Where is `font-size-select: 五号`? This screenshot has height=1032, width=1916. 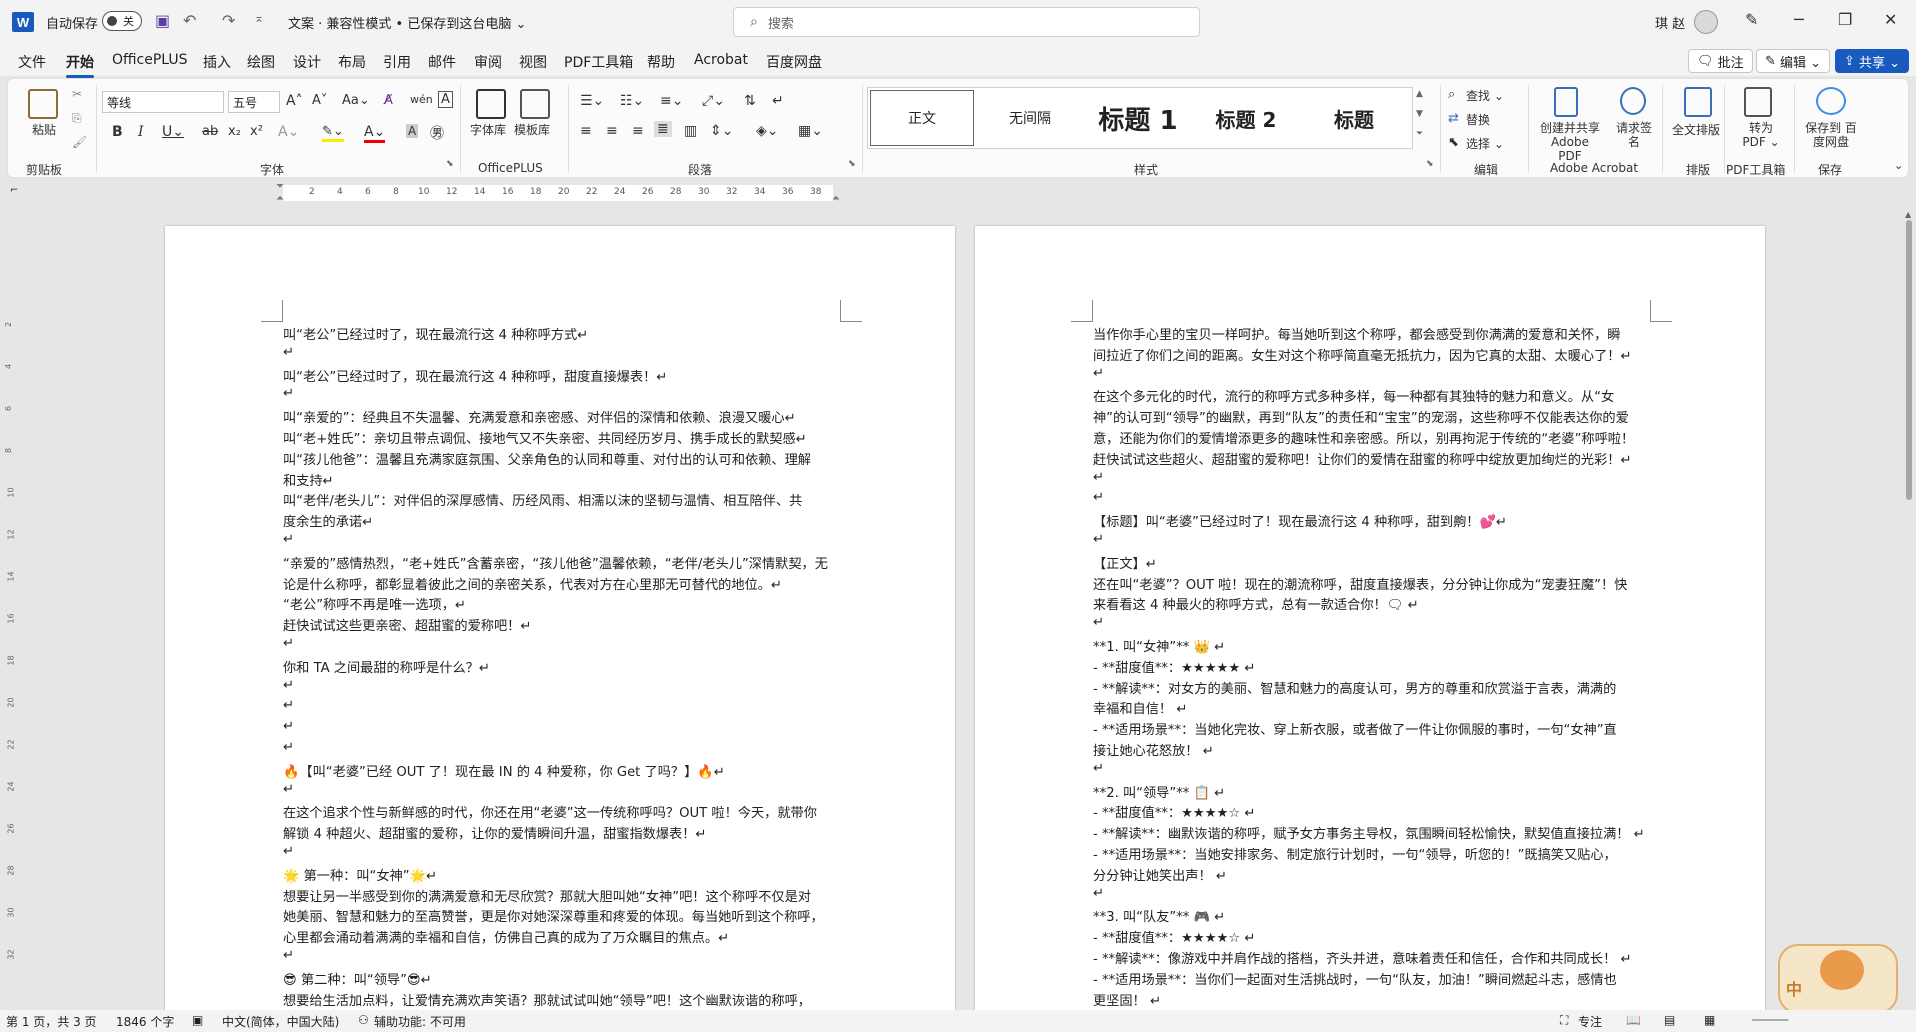
font-size-select: 五号 is located at coordinates (254, 102).